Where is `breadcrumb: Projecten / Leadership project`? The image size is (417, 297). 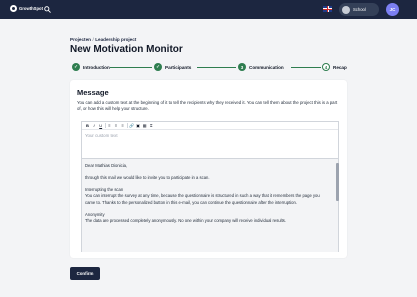
breadcrumb: Projecten / Leadership project is located at coordinates (103, 39).